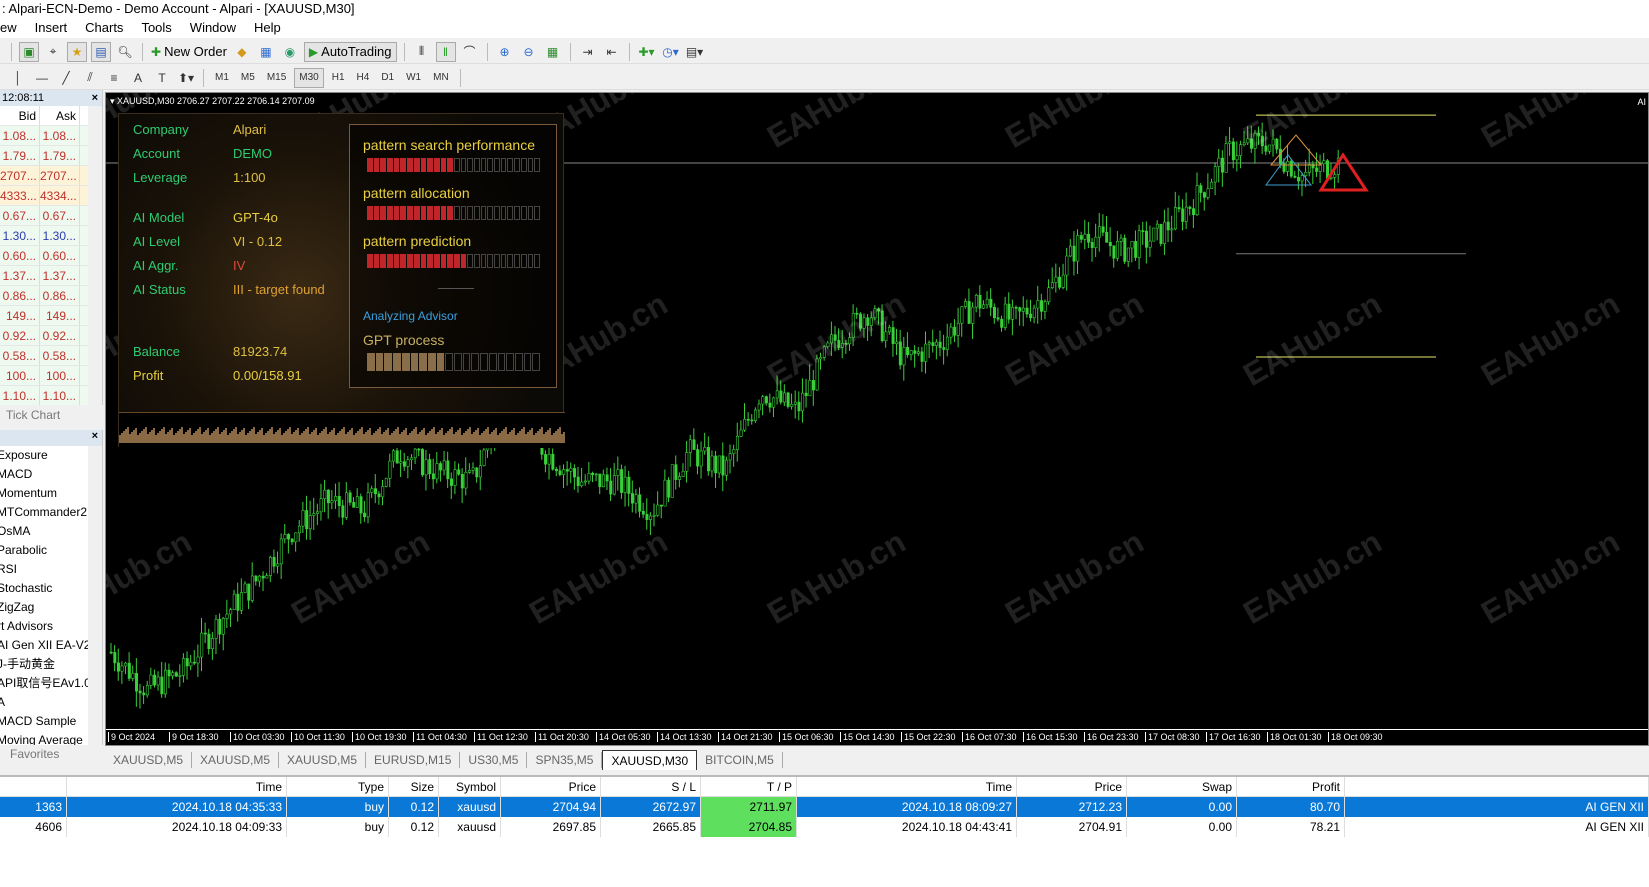  I want to click on market-watch-scrollbar, so click(95, 265).